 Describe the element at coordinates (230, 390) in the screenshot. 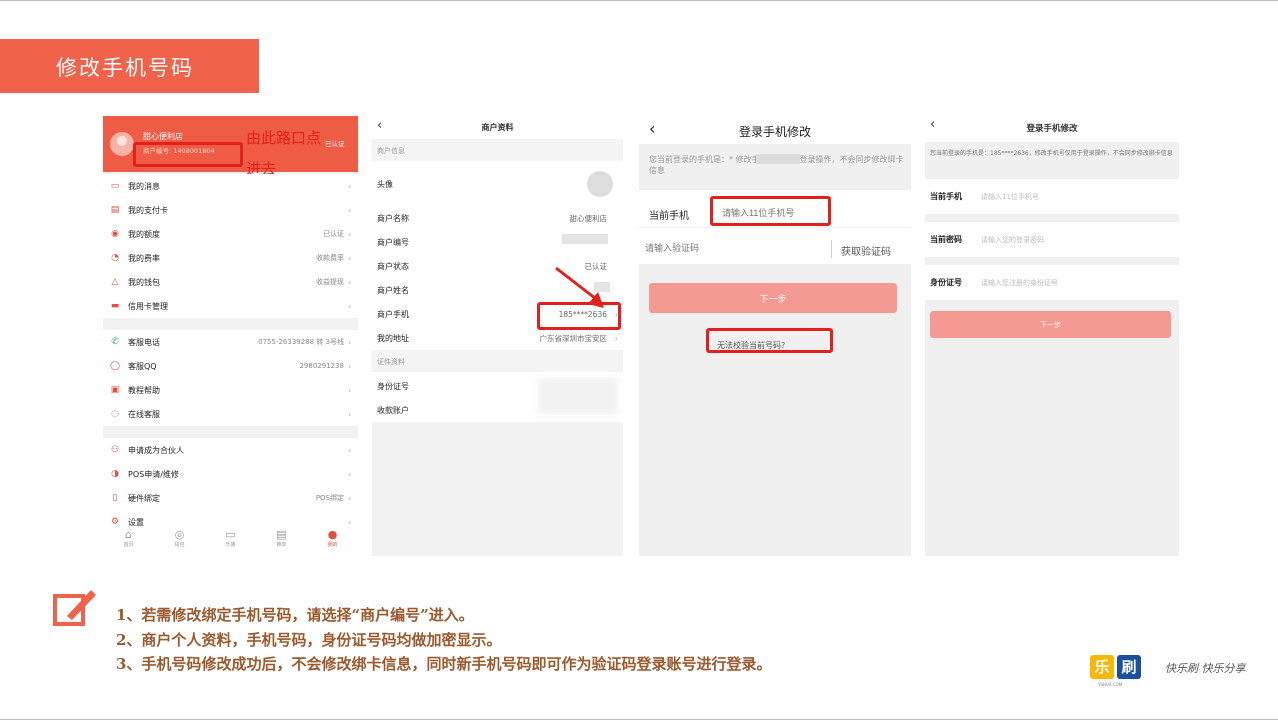

I see `menu-item-8: ▣ 教程帮助 ›` at that location.